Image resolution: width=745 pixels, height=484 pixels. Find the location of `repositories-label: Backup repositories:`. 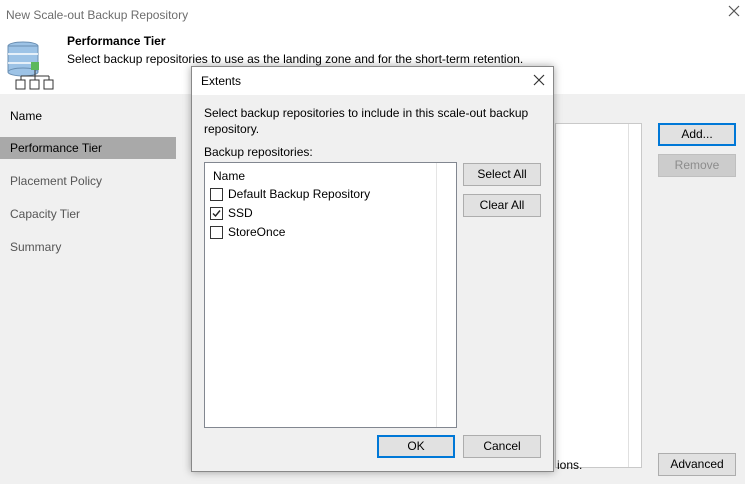

repositories-label: Backup repositories: is located at coordinates (258, 152).